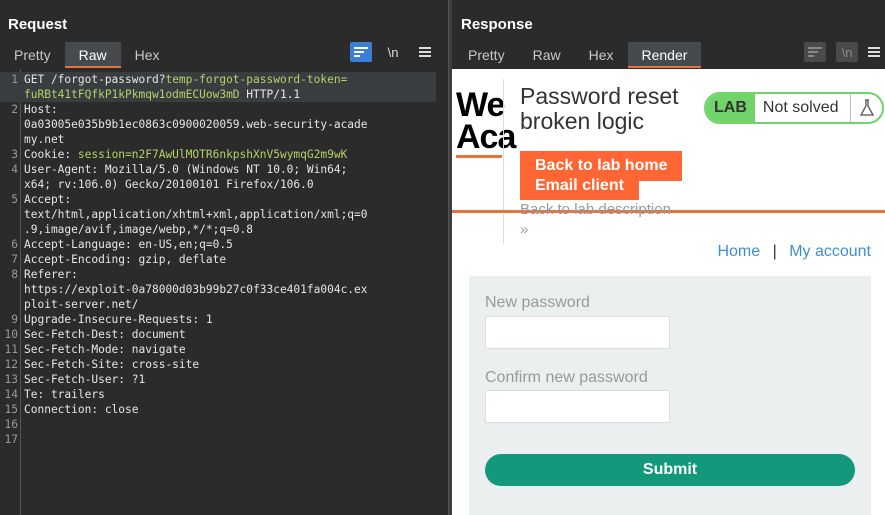 The width and height of the screenshot is (885, 515). I want to click on response-tab-raw: Raw, so click(547, 55).